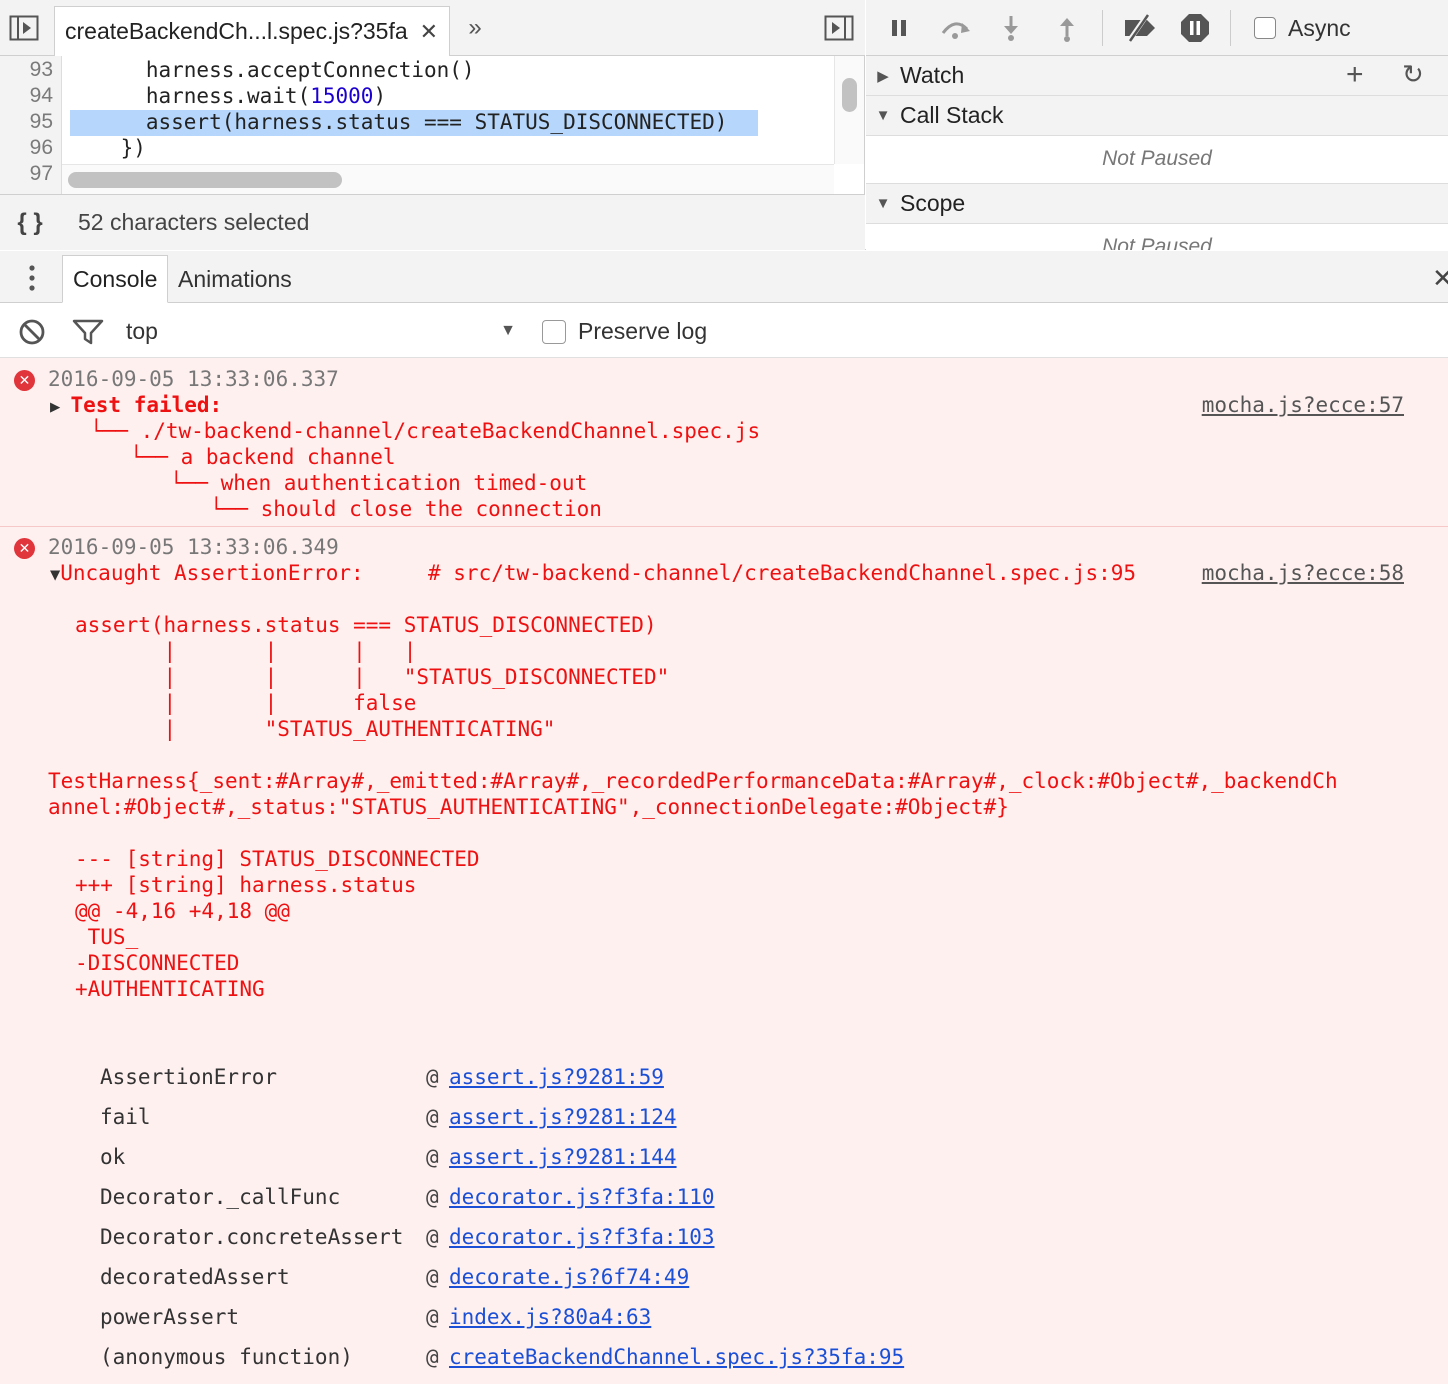 The height and width of the screenshot is (1384, 1448). I want to click on dropdown-arrow-icon: ▼, so click(508, 330).